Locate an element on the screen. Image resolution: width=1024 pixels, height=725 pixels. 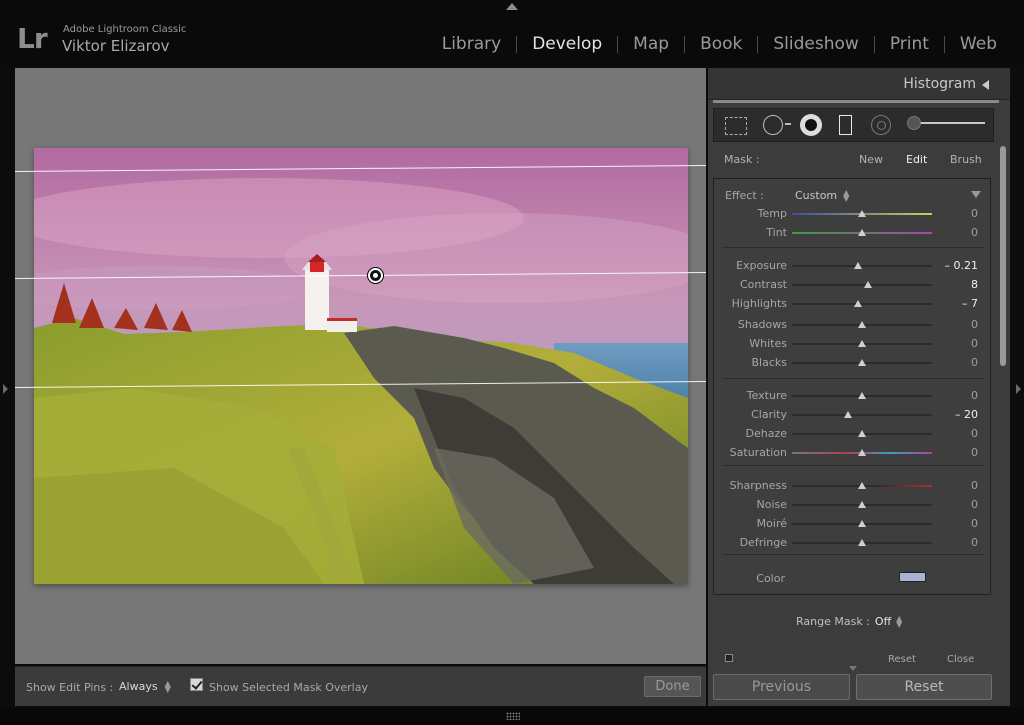
exposure-slider is located at coordinates (862, 265).